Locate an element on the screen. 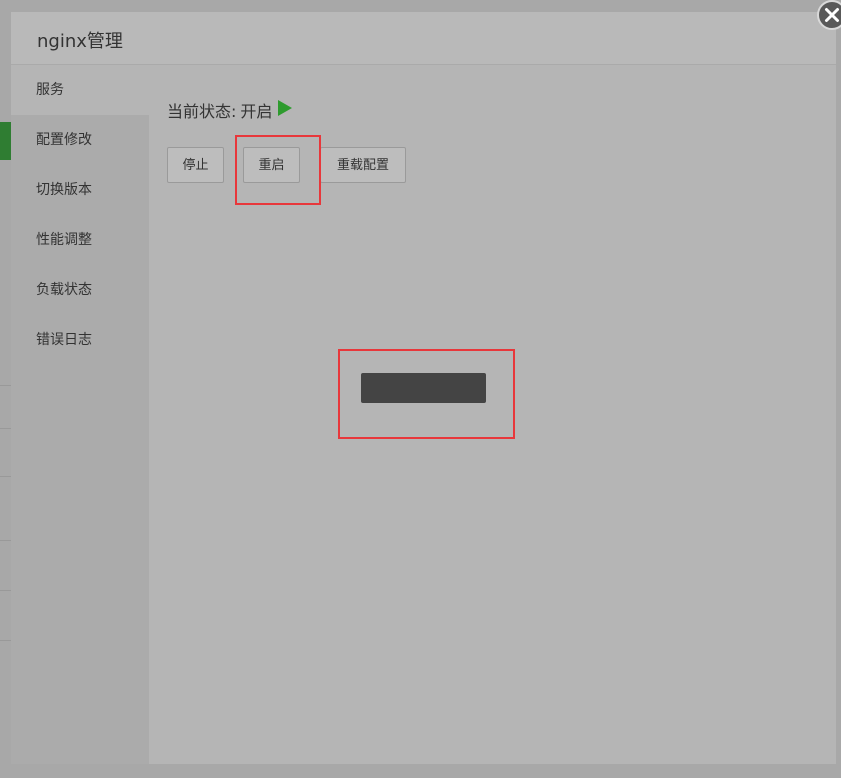 The image size is (841, 778). sidebar-item-label: 配置修改 is located at coordinates (64, 140).